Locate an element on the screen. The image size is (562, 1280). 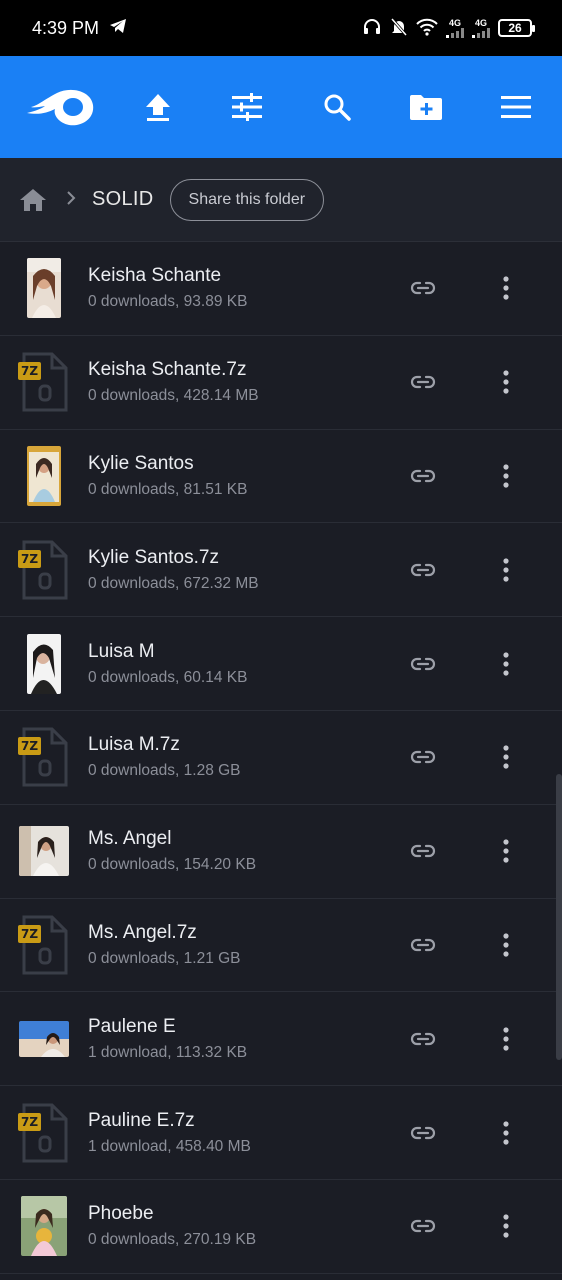
app-bar is located at coordinates (281, 107).